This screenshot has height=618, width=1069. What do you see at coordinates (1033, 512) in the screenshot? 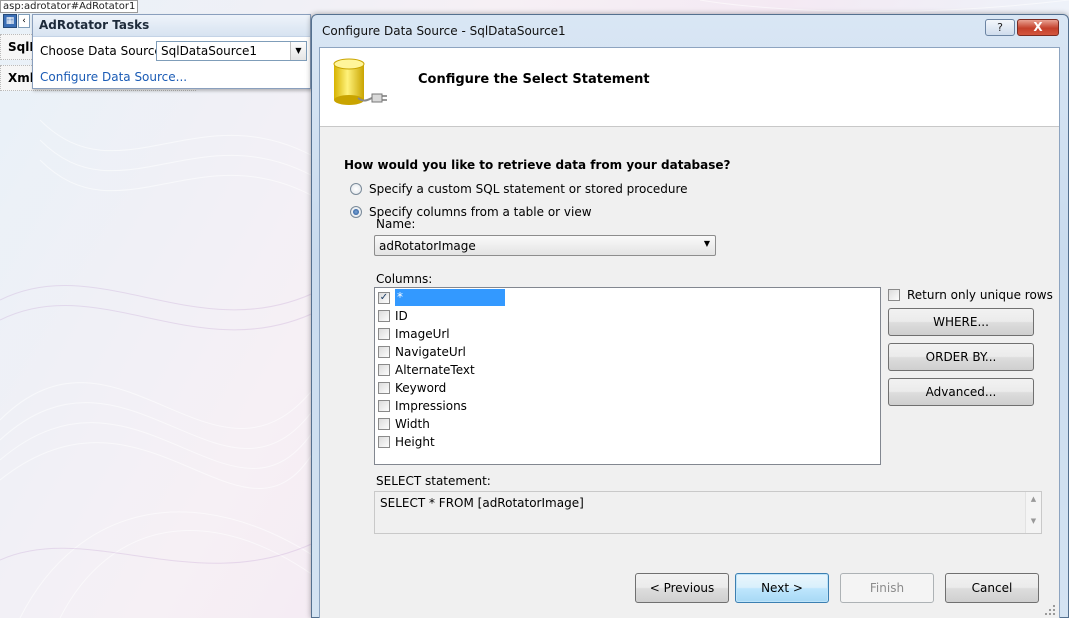
I see `scrollbar: ▲ ▼` at bounding box center [1033, 512].